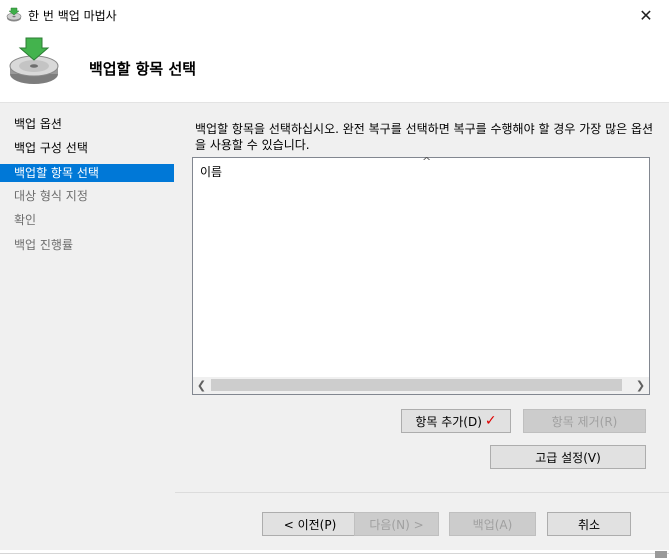 The height and width of the screenshot is (559, 669). I want to click on horizontal-scrollbar: ❮ ❯, so click(421, 385).